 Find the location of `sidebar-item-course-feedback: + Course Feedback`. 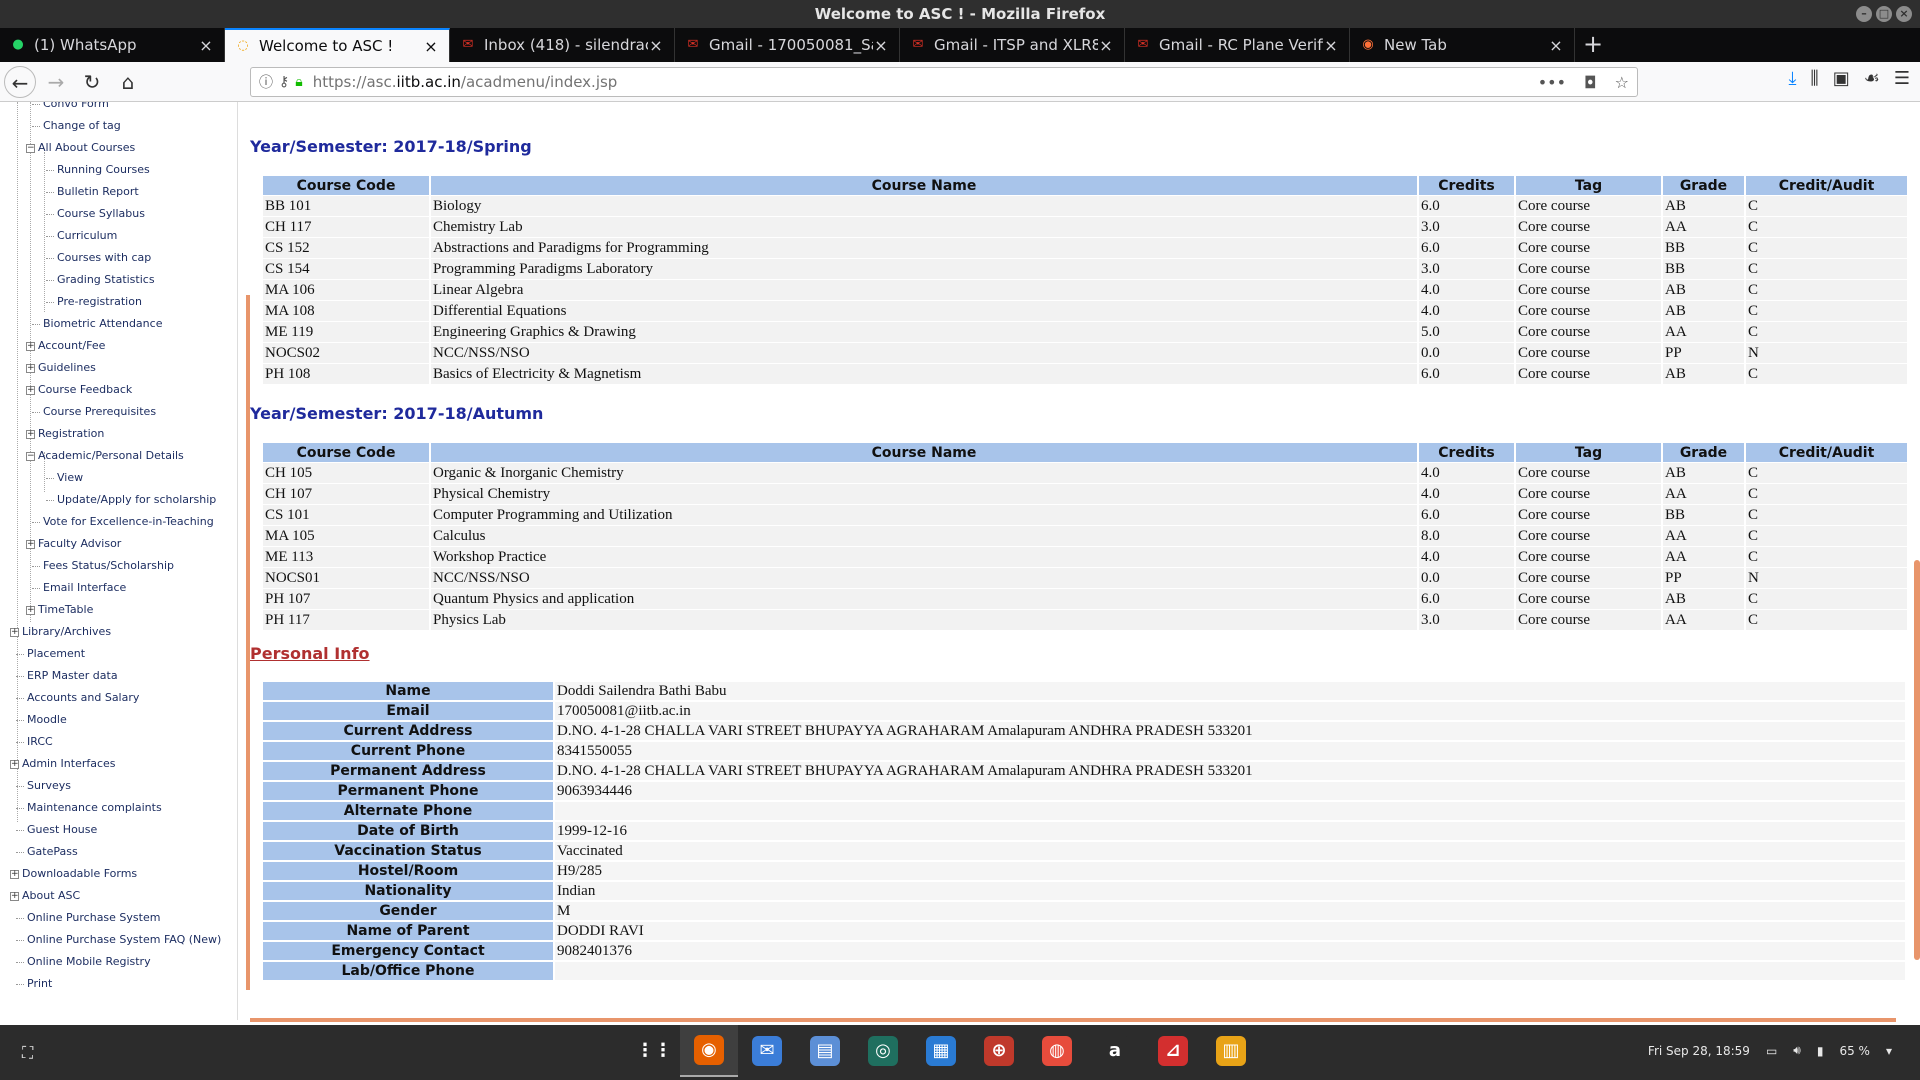

sidebar-item-course-feedback: + Course Feedback is located at coordinates (79, 390).